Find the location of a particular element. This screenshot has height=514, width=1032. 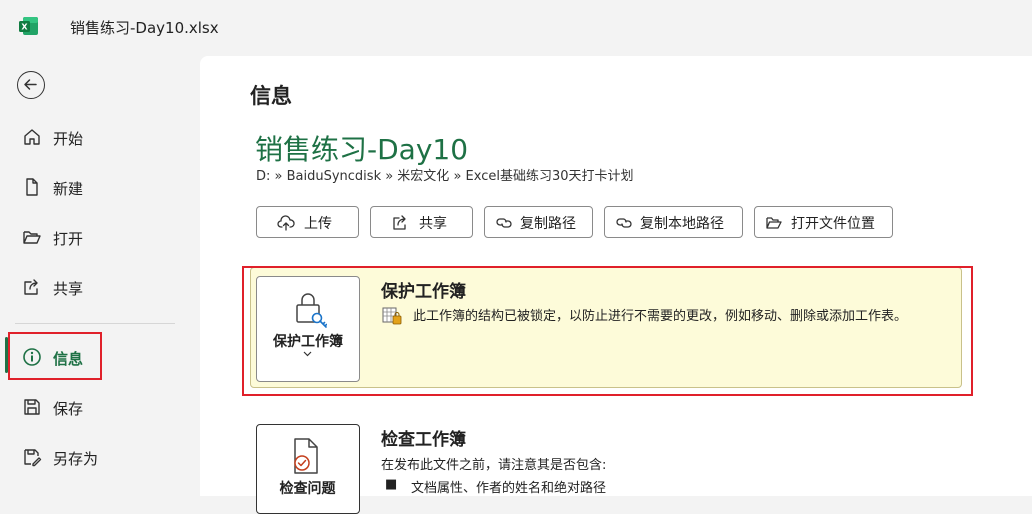

nav-item-new: 新建 is located at coordinates (100, 187).